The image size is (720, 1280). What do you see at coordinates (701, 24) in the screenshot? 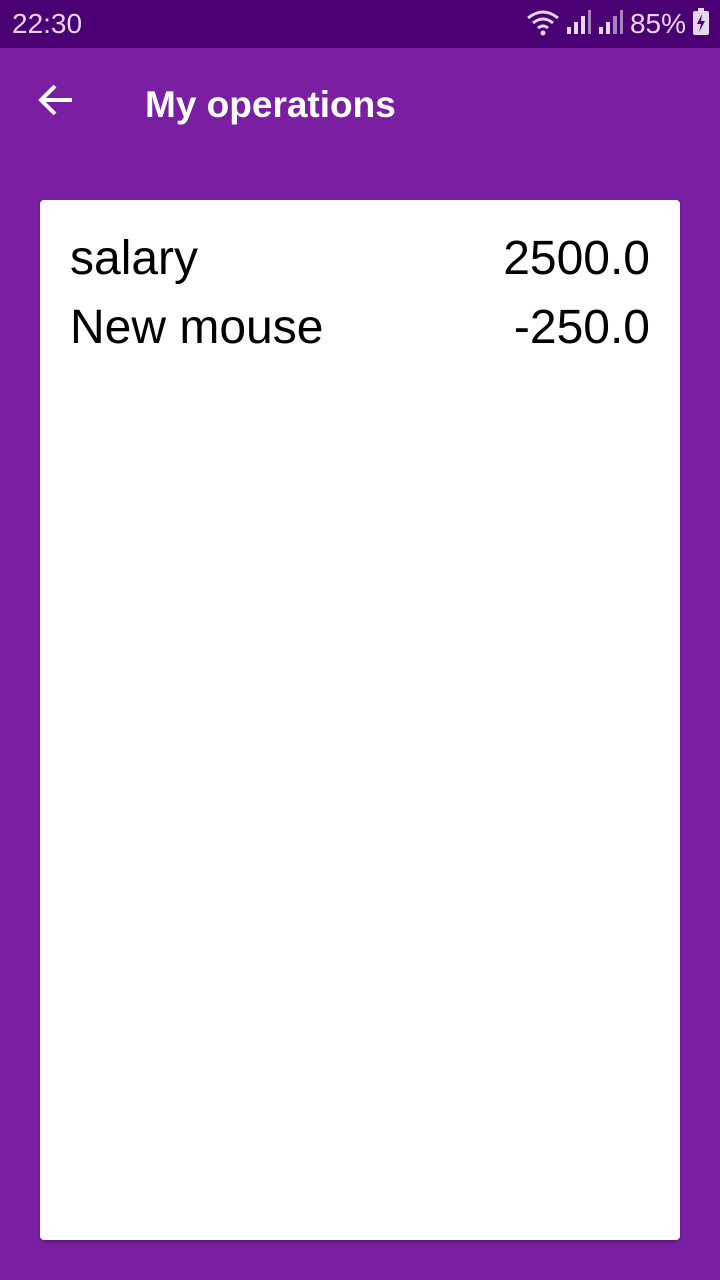
I see `battery-charging-icon` at bounding box center [701, 24].